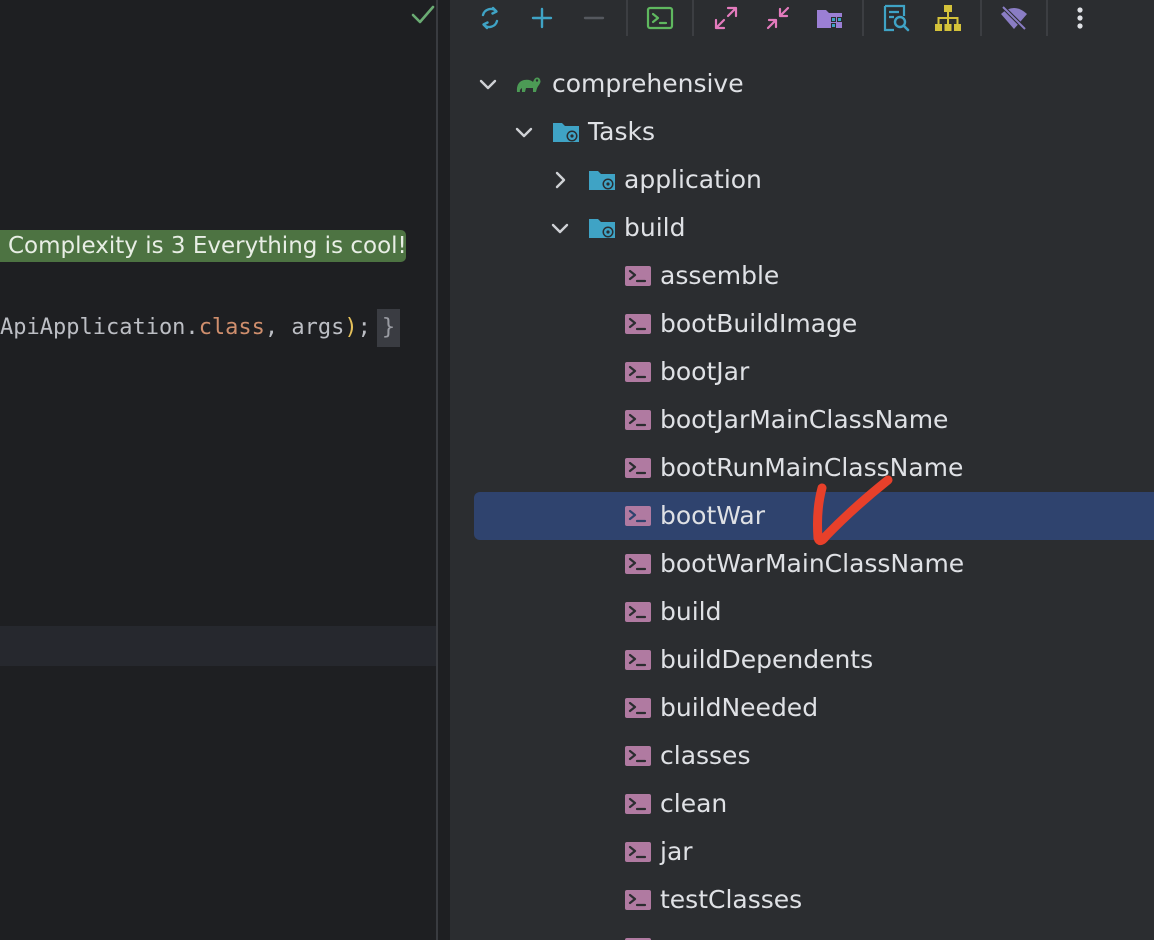 The width and height of the screenshot is (1154, 940). I want to click on add-icon, so click(542, 18).